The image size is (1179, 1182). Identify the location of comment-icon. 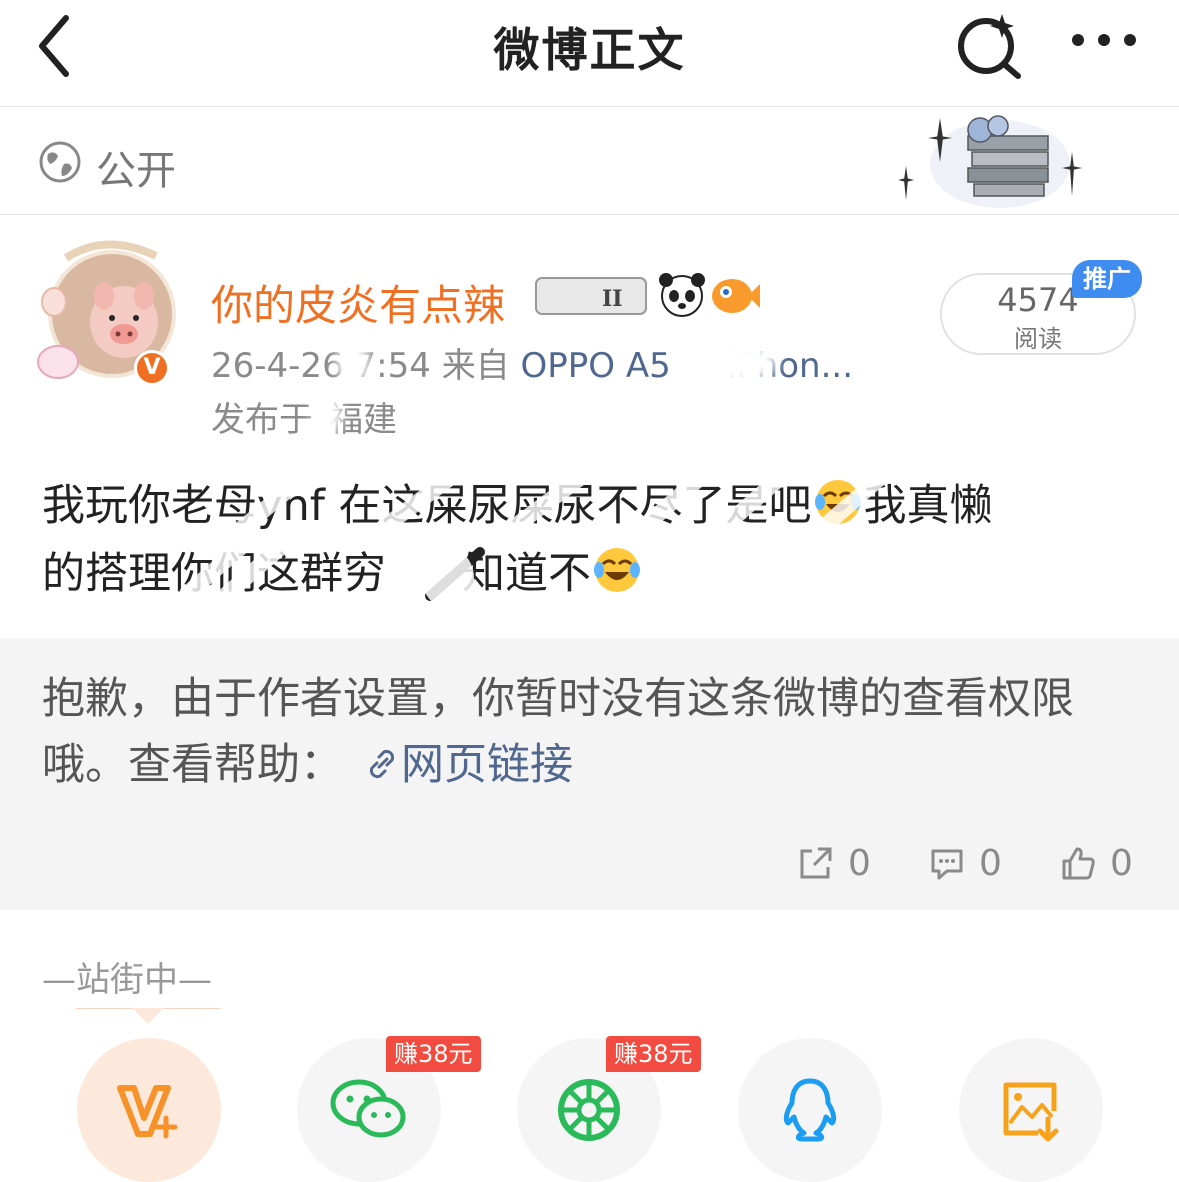
(947, 864).